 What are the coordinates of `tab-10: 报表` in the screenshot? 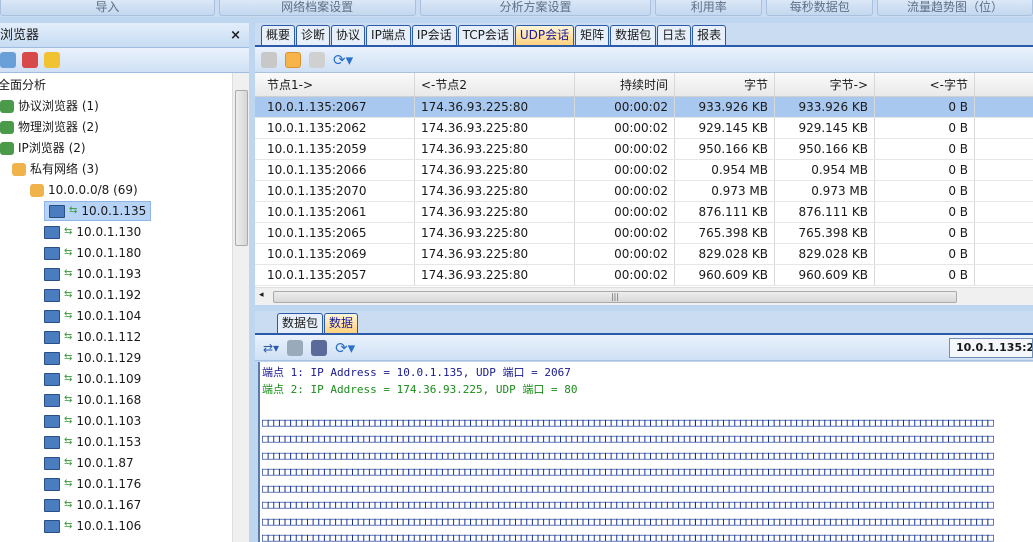 It's located at (709, 35).